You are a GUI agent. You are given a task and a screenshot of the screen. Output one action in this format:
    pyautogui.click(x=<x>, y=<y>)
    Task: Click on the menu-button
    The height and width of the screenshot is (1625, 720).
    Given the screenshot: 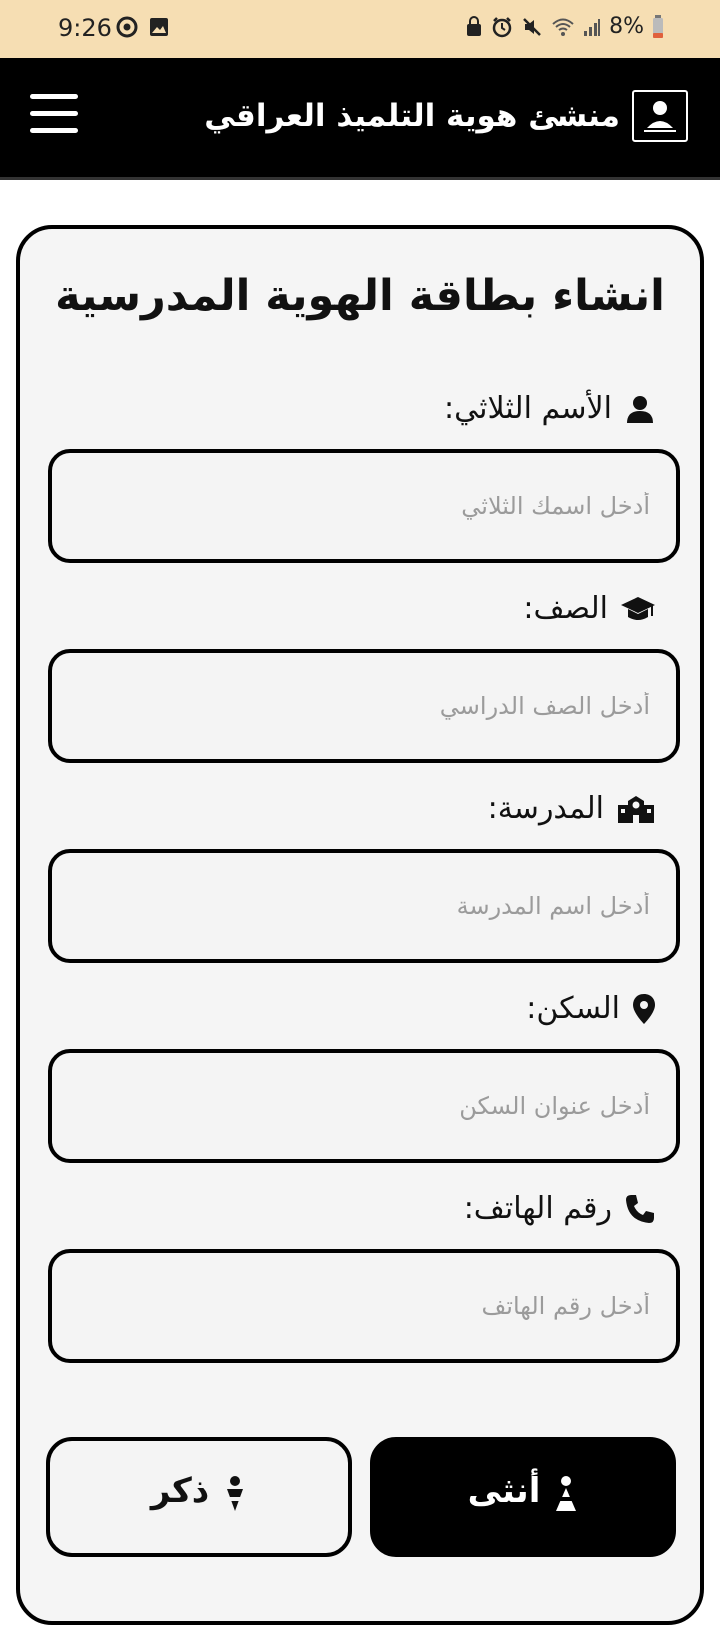 What is the action you would take?
    pyautogui.click(x=54, y=119)
    